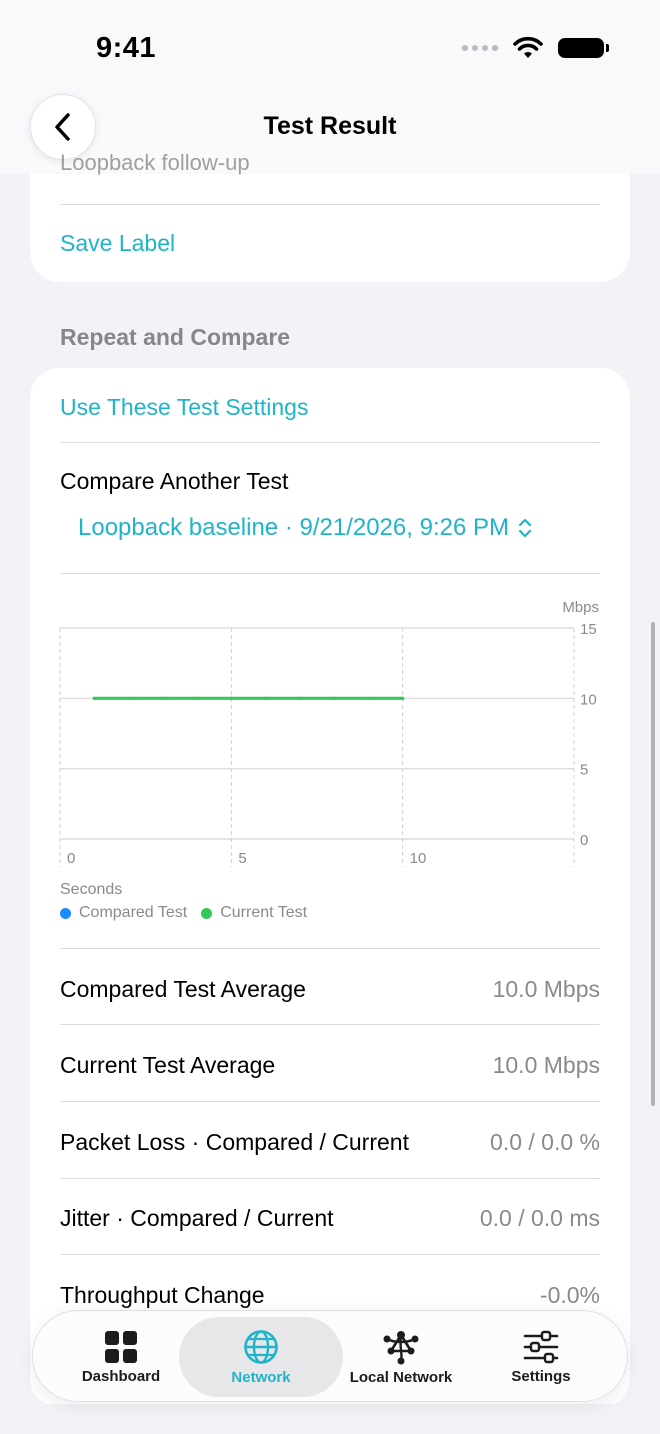 The width and height of the screenshot is (660, 1434). What do you see at coordinates (545, 1142) in the screenshot?
I see `stat-value-packet-loss: 0.0 / 0.0 %` at bounding box center [545, 1142].